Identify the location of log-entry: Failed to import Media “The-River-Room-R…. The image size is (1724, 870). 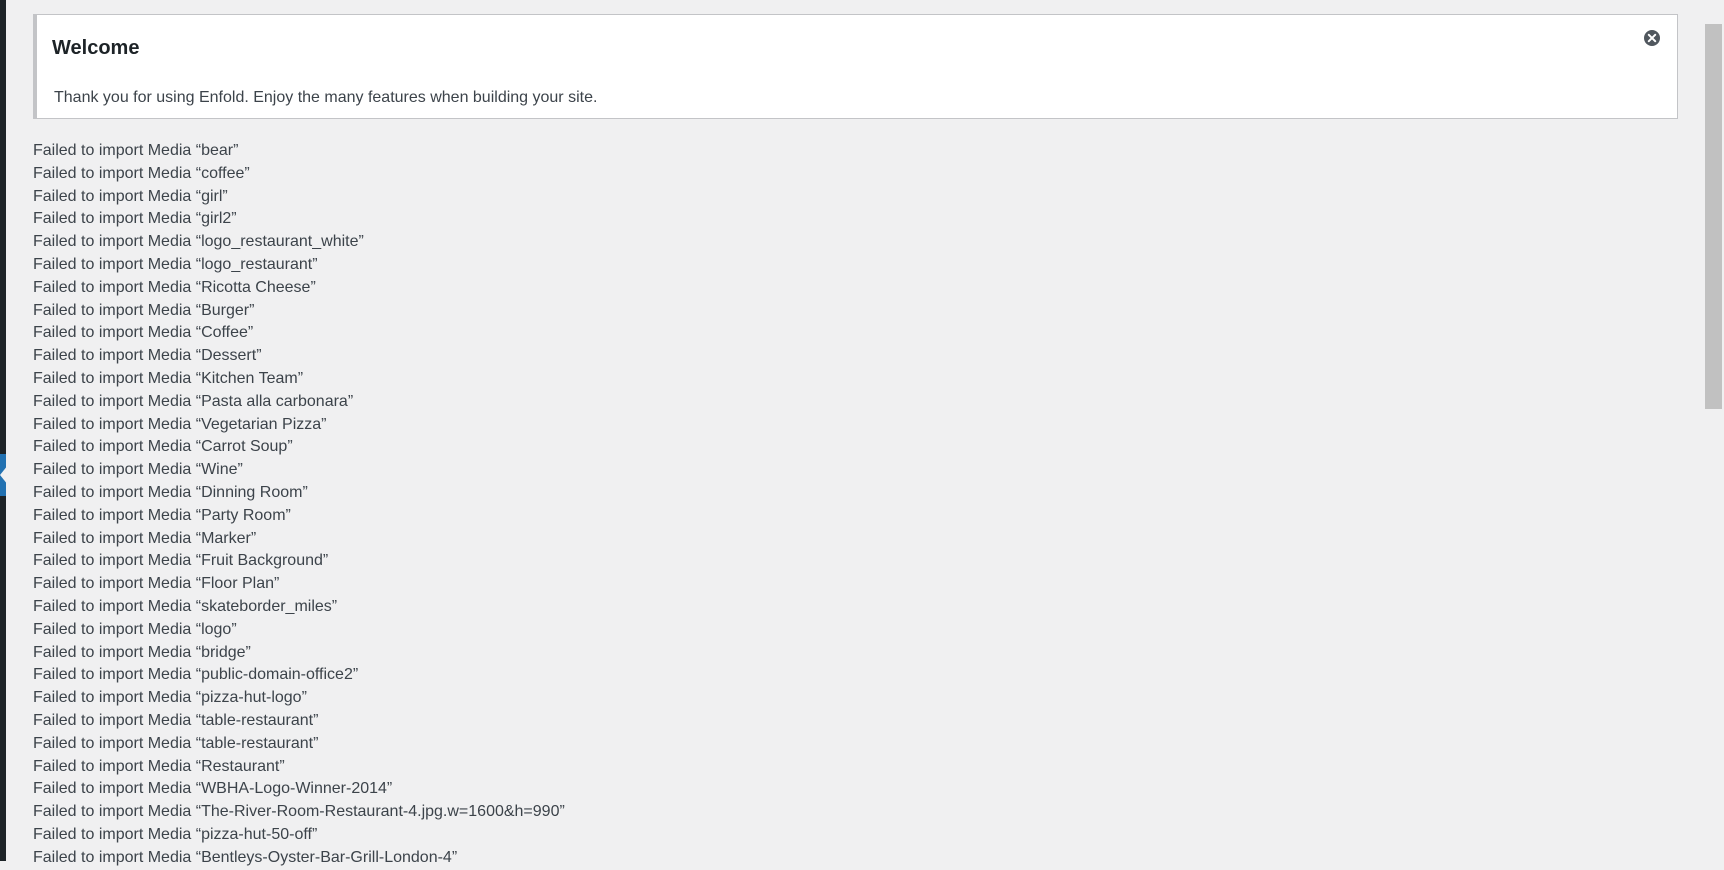
(299, 812).